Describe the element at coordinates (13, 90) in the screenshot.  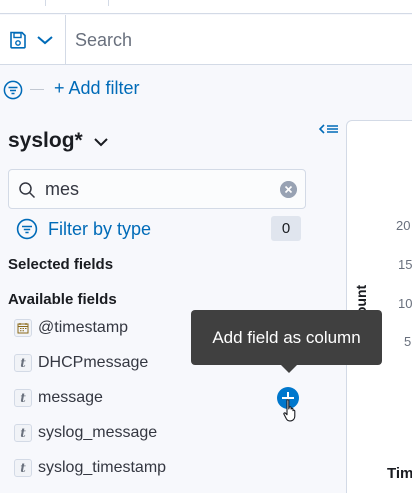
I see `filter-menu-icon` at that location.